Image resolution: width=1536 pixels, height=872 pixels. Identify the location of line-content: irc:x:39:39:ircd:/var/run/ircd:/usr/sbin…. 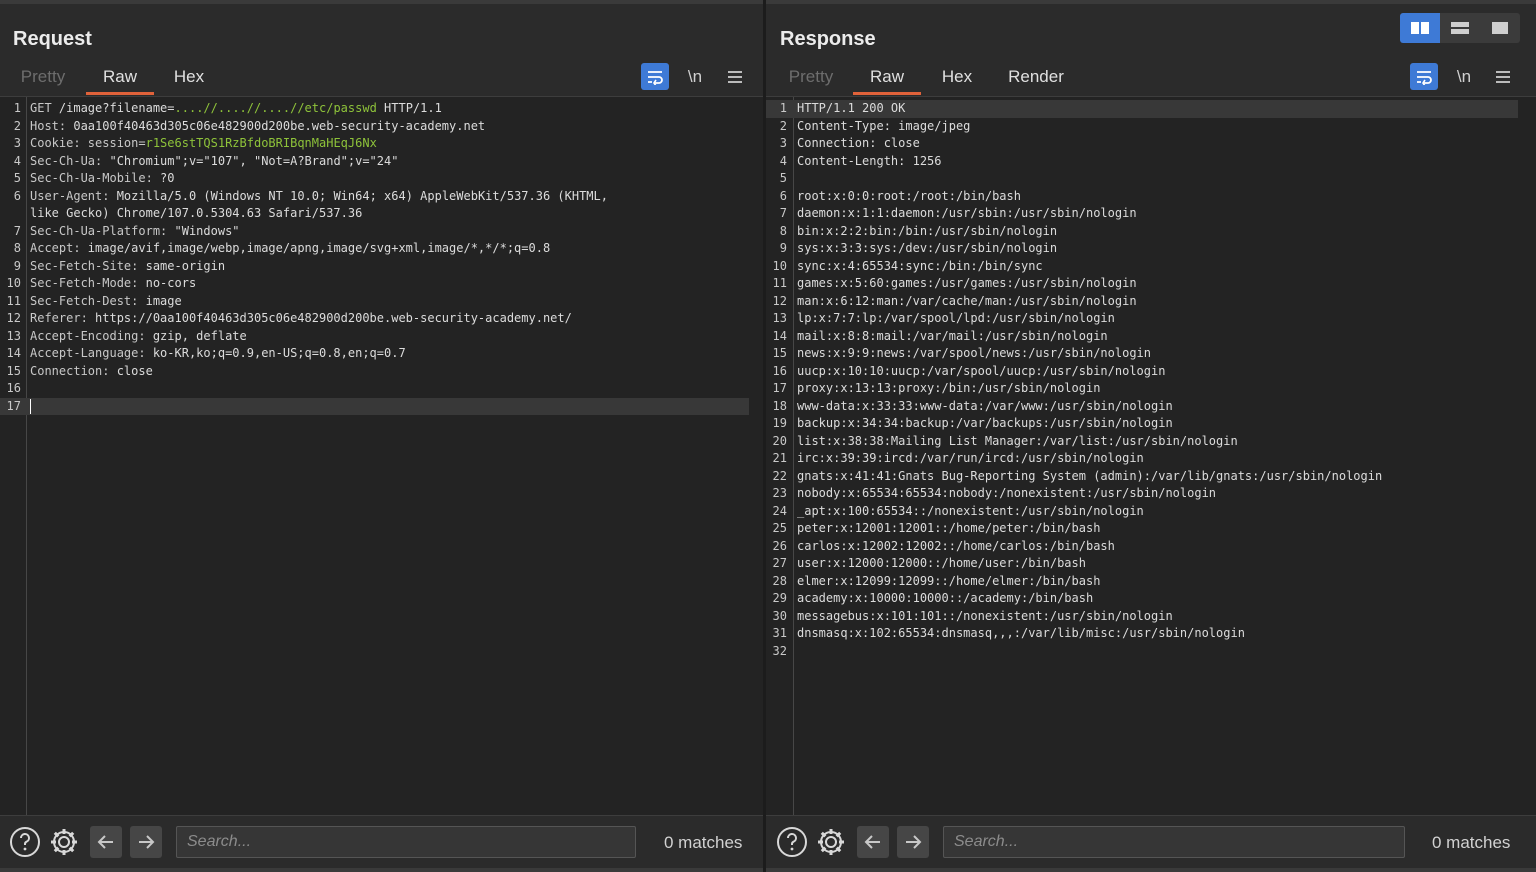
(970, 458).